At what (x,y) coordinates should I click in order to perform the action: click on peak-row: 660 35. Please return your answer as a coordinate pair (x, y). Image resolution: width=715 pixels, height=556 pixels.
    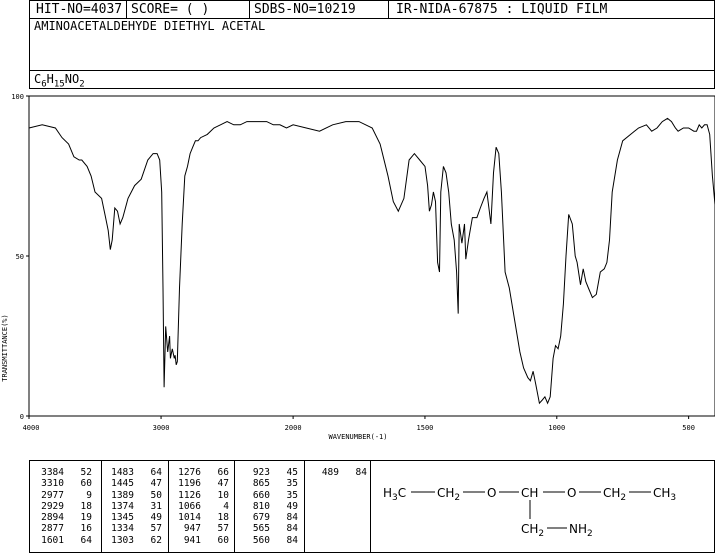
    Looking at the image, I should click on (270, 495).